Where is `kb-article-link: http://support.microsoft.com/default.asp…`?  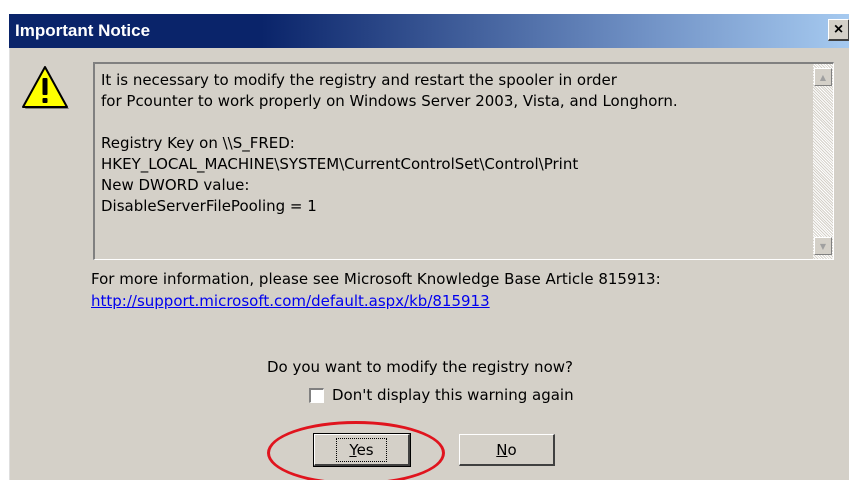
kb-article-link: http://support.microsoft.com/default.asp… is located at coordinates (290, 301).